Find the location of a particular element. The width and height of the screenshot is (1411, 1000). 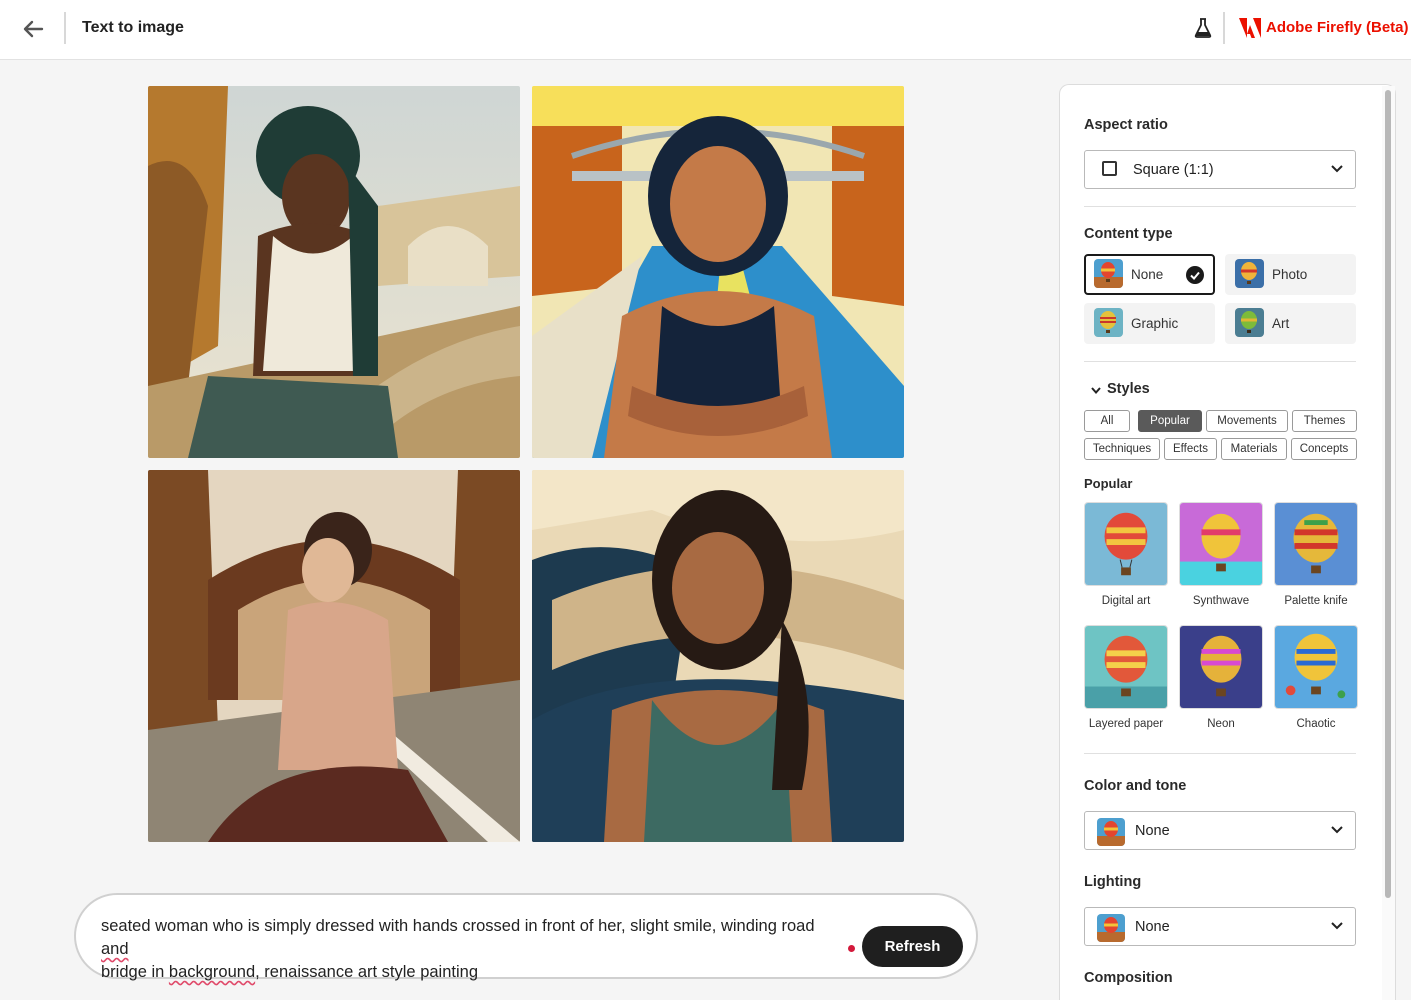

top-bar: Text to image Adobe Firefly (Beta) is located at coordinates (705, 30).